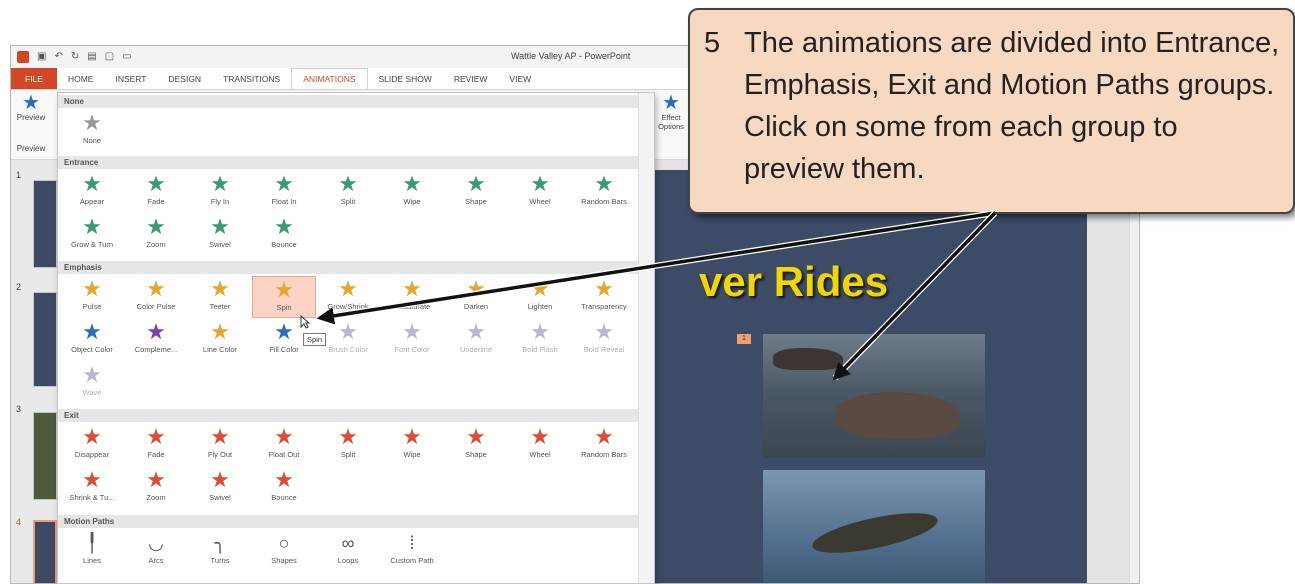 This screenshot has height=584, width=1295. Describe the element at coordinates (220, 488) in the screenshot. I see `animation-exit-item: ★ Swivel` at that location.